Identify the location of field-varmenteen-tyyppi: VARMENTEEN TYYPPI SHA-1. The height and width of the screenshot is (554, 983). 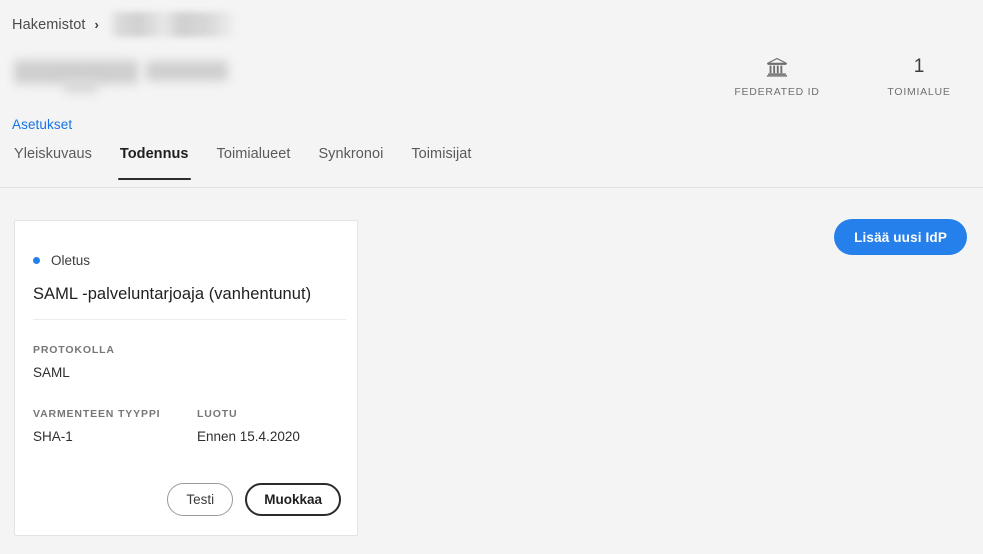
(115, 426).